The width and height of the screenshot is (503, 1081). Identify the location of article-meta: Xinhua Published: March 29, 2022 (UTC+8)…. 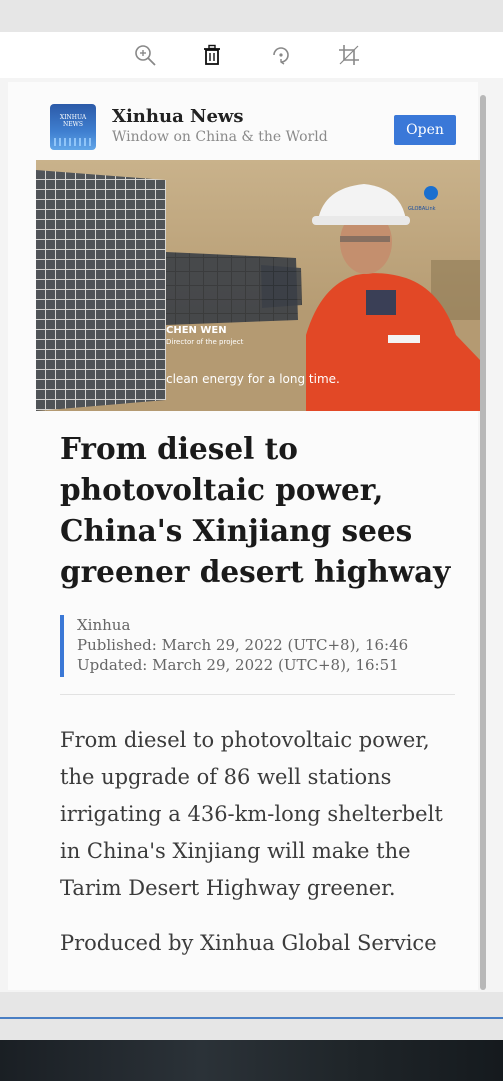
(260, 646).